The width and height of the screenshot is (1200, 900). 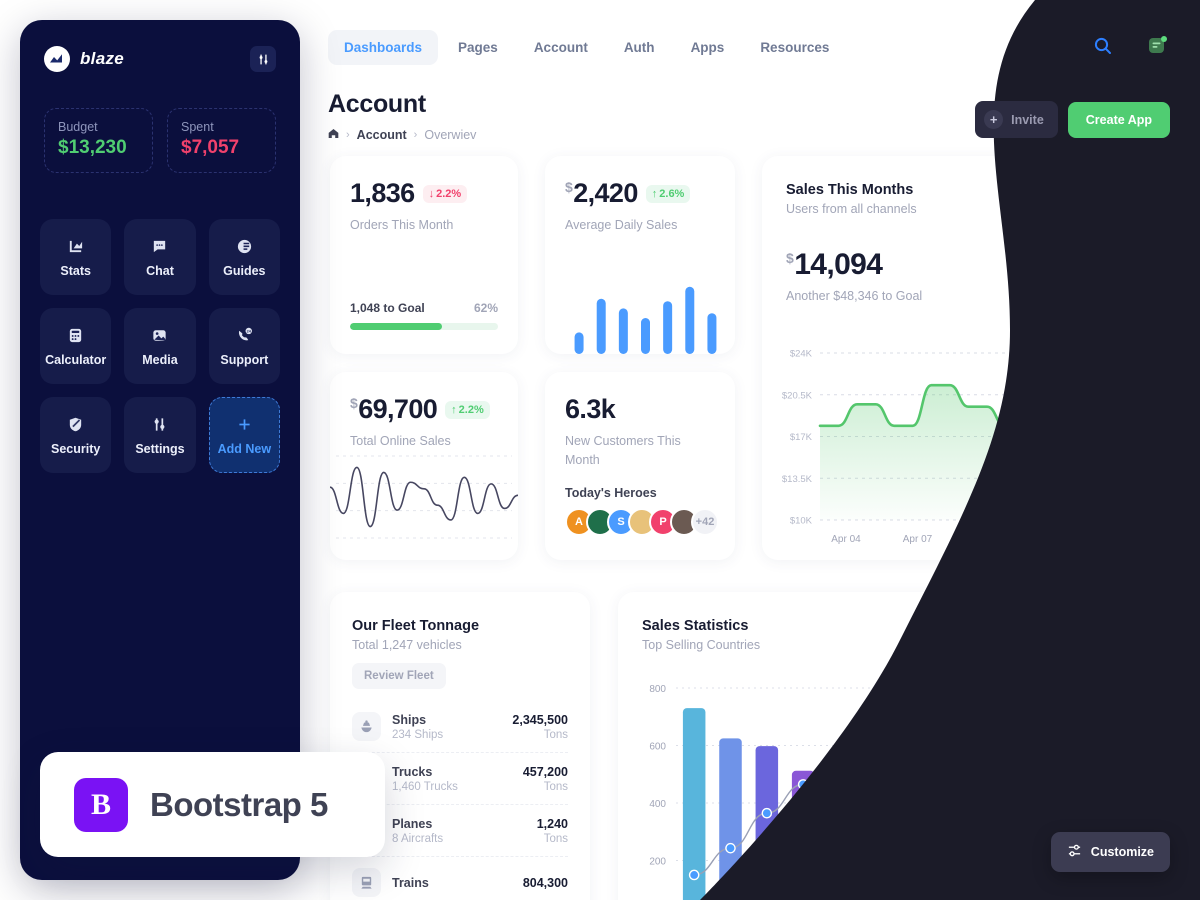 I want to click on sidebar-item-add-new: Add New, so click(x=244, y=435).